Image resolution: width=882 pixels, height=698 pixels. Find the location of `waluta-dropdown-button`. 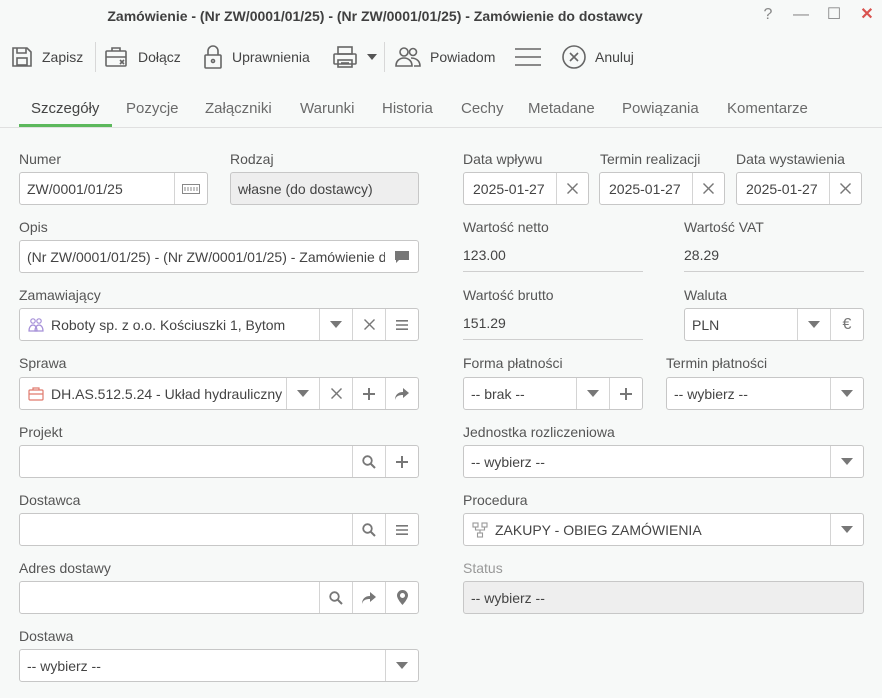

waluta-dropdown-button is located at coordinates (813, 324).